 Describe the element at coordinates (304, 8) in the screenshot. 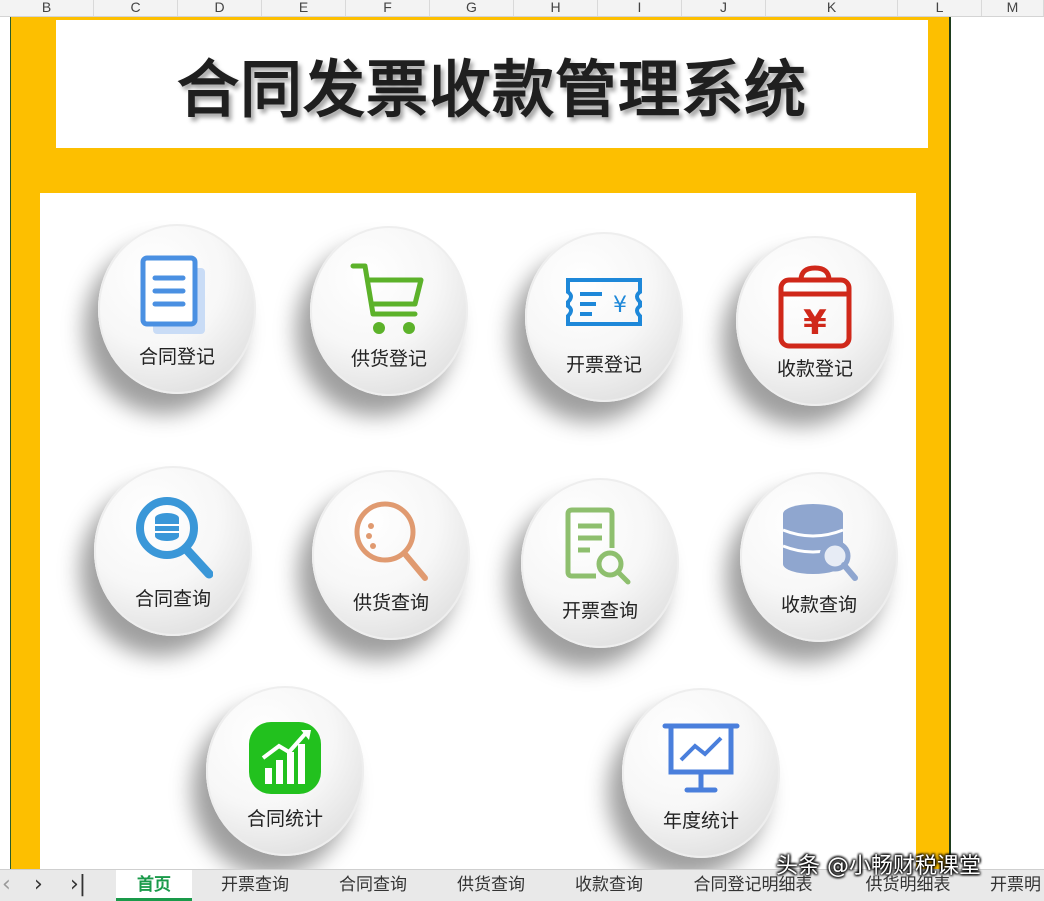

I see `column-header: E` at that location.